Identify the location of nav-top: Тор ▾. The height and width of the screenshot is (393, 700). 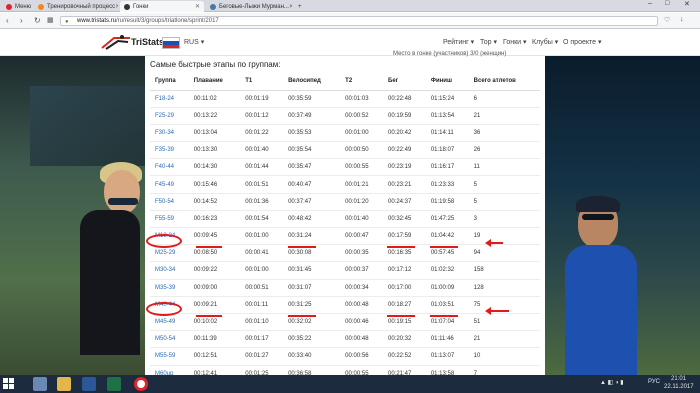
(488, 42).